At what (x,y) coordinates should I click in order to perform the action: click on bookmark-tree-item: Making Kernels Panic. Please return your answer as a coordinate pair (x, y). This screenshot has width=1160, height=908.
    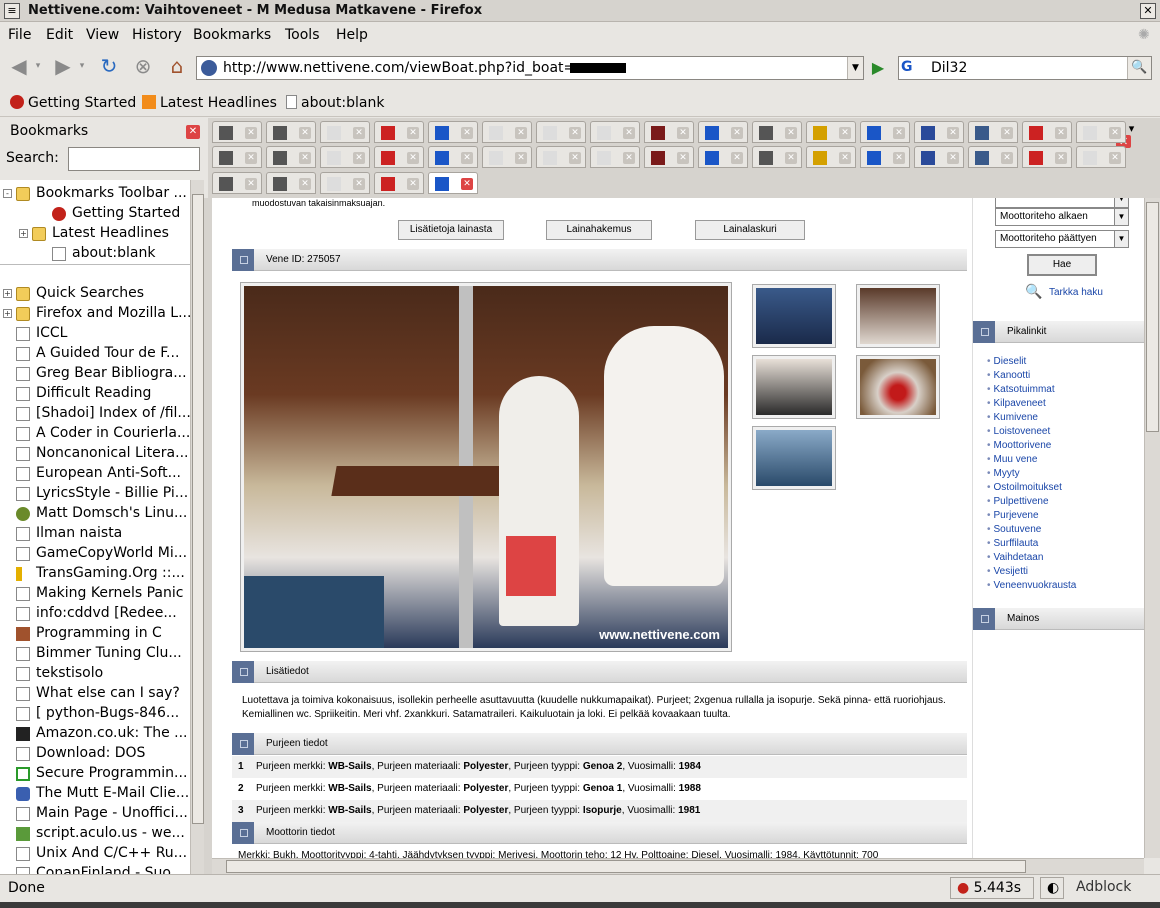
    Looking at the image, I should click on (95, 594).